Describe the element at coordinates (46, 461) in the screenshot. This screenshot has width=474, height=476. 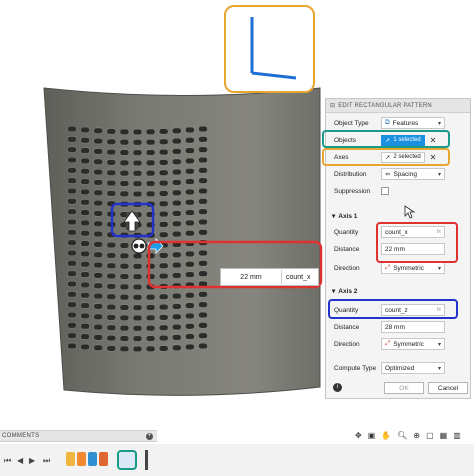
I see `go-to-end-icon: ⏭` at that location.